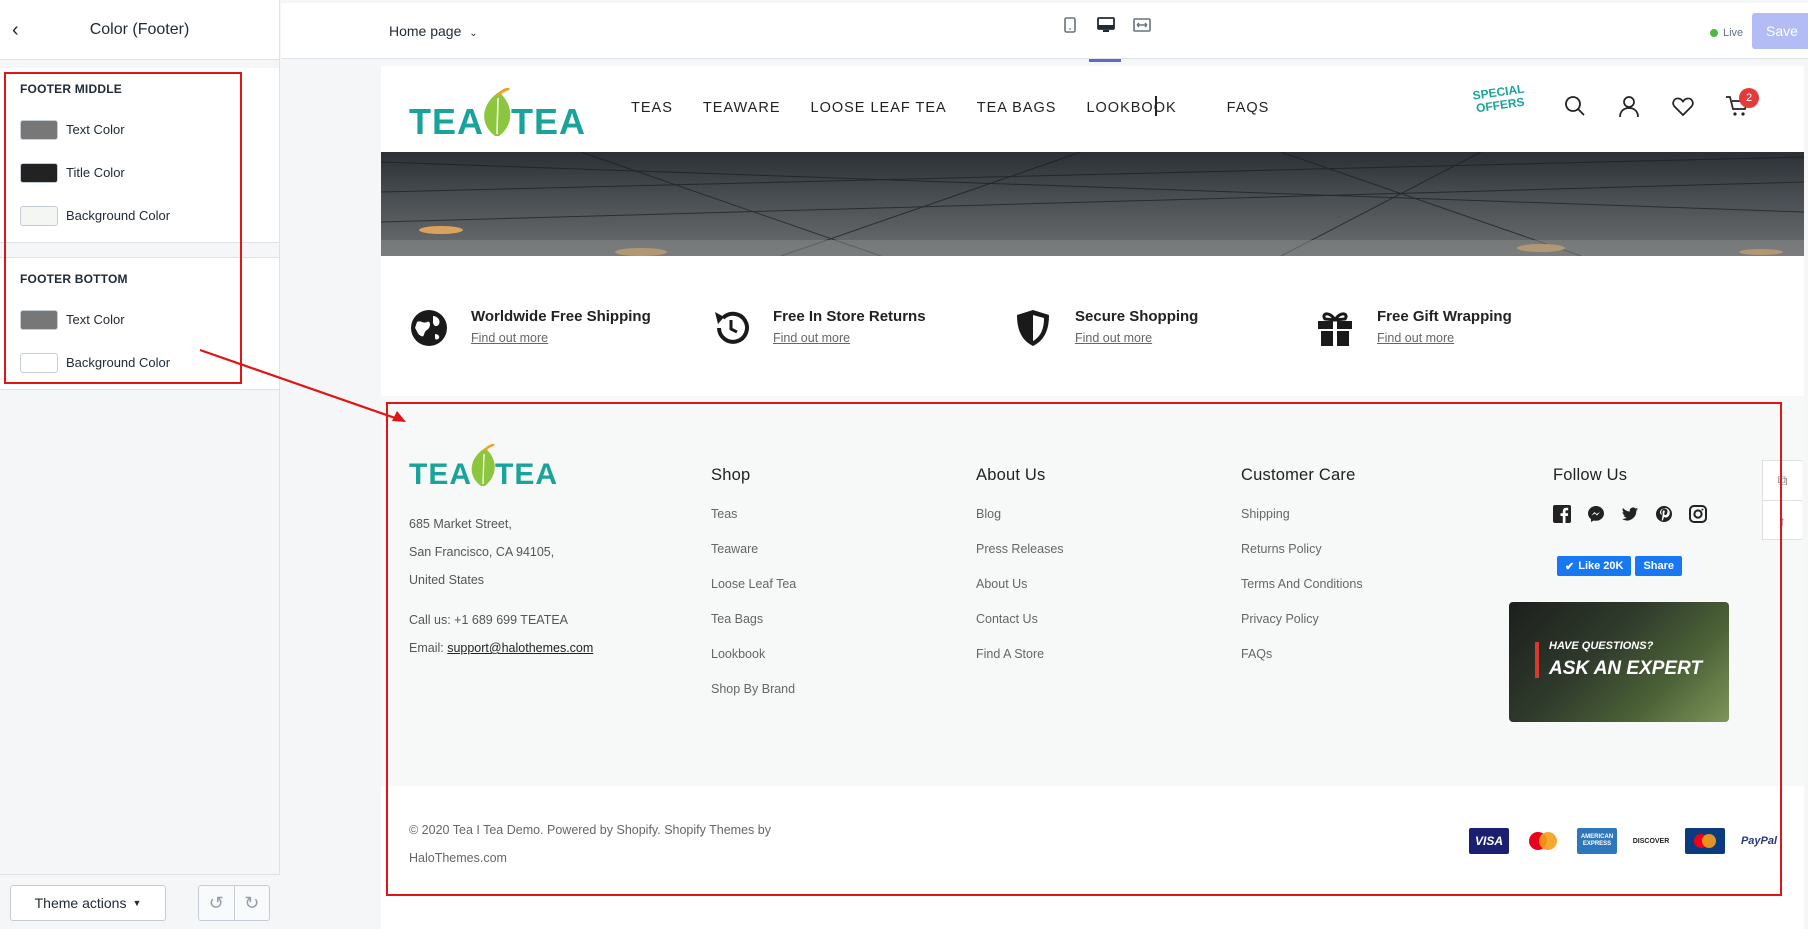  Describe the element at coordinates (520, 648) in the screenshot. I see `email-link: support@halothemes.com` at that location.